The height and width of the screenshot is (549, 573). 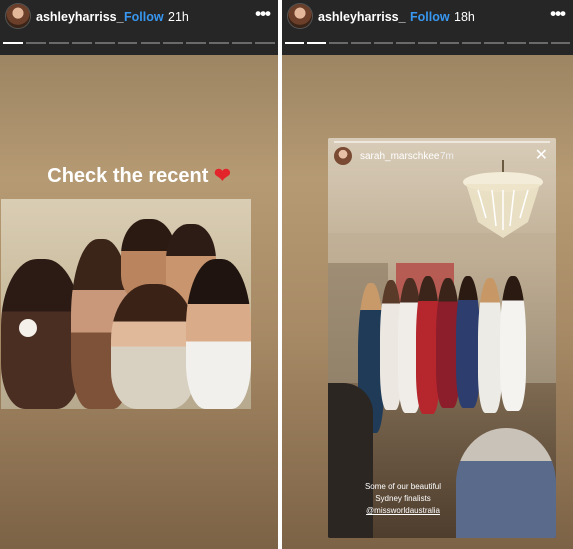 I want to click on caption-text: Check the recent, so click(x=128, y=176).